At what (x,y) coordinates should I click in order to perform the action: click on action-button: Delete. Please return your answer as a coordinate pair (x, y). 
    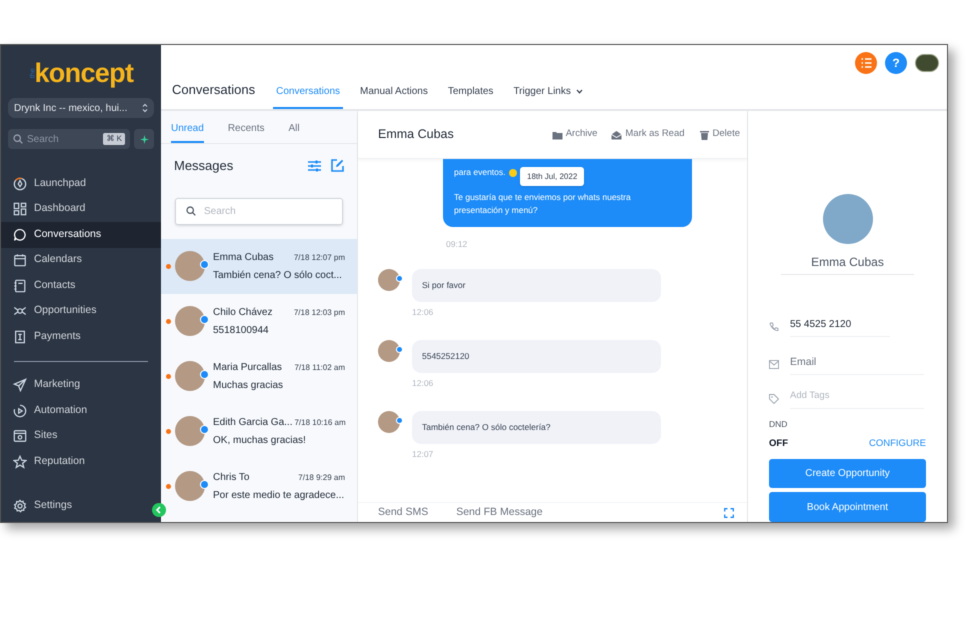
    Looking at the image, I should click on (719, 134).